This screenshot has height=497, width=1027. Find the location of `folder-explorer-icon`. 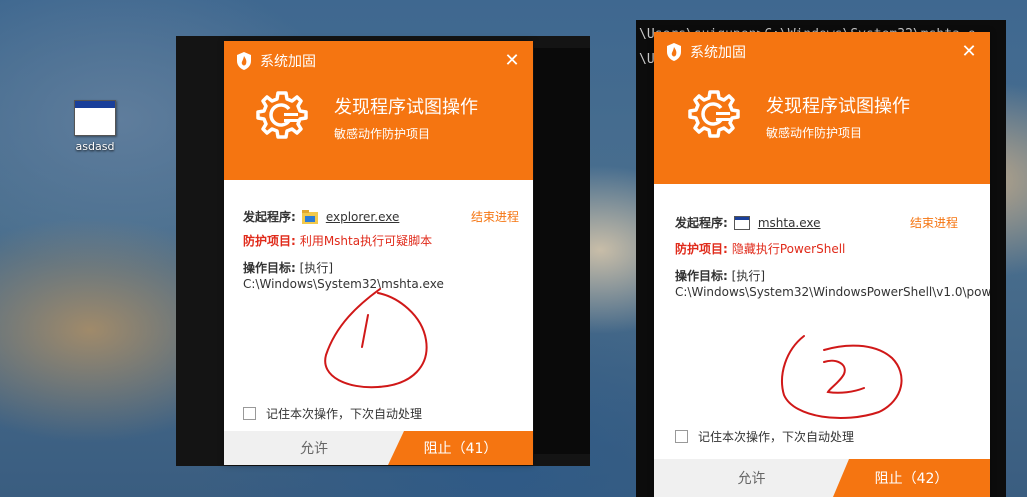

folder-explorer-icon is located at coordinates (309, 216).